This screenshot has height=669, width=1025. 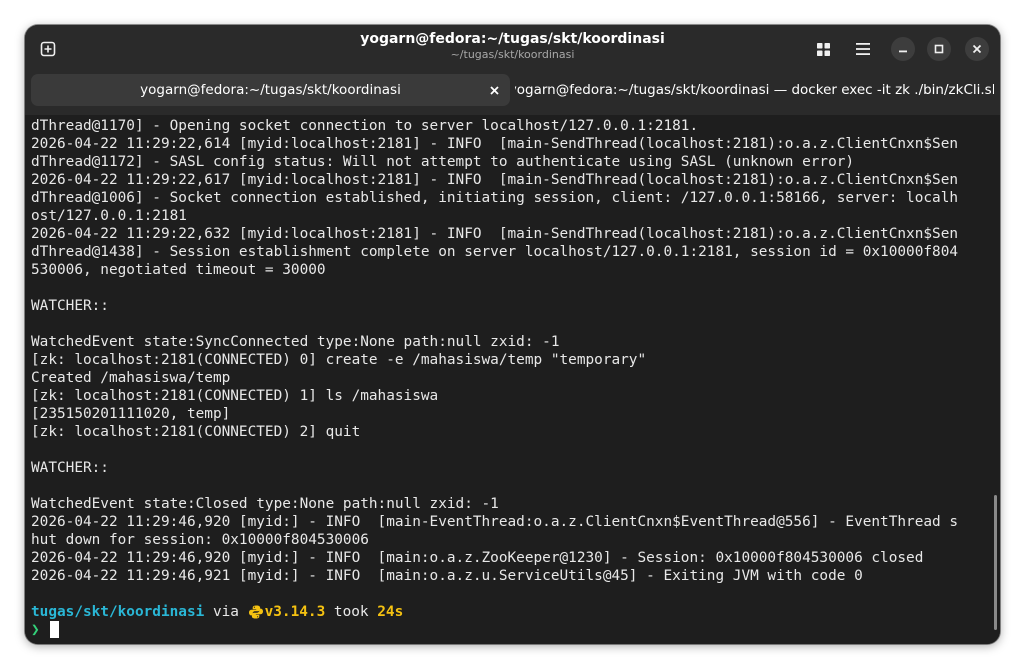 I want to click on python-icon, so click(x=256, y=612).